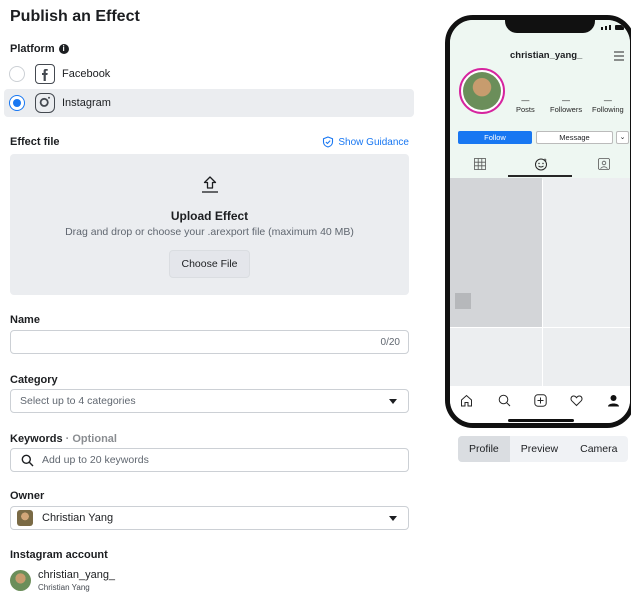 The image size is (631, 592). What do you see at coordinates (209, 103) in the screenshot?
I see `platform-option-instagram: Instagram` at bounding box center [209, 103].